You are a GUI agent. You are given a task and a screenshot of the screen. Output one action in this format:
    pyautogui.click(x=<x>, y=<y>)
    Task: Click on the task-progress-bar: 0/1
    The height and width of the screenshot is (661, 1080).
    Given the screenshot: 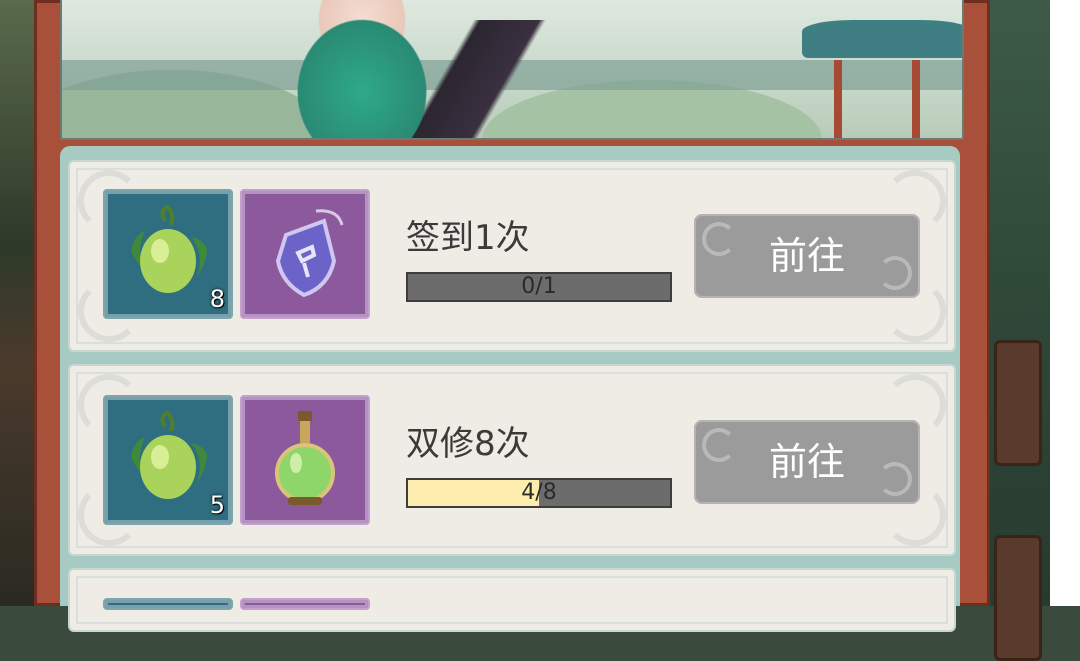 What is the action you would take?
    pyautogui.click(x=539, y=287)
    